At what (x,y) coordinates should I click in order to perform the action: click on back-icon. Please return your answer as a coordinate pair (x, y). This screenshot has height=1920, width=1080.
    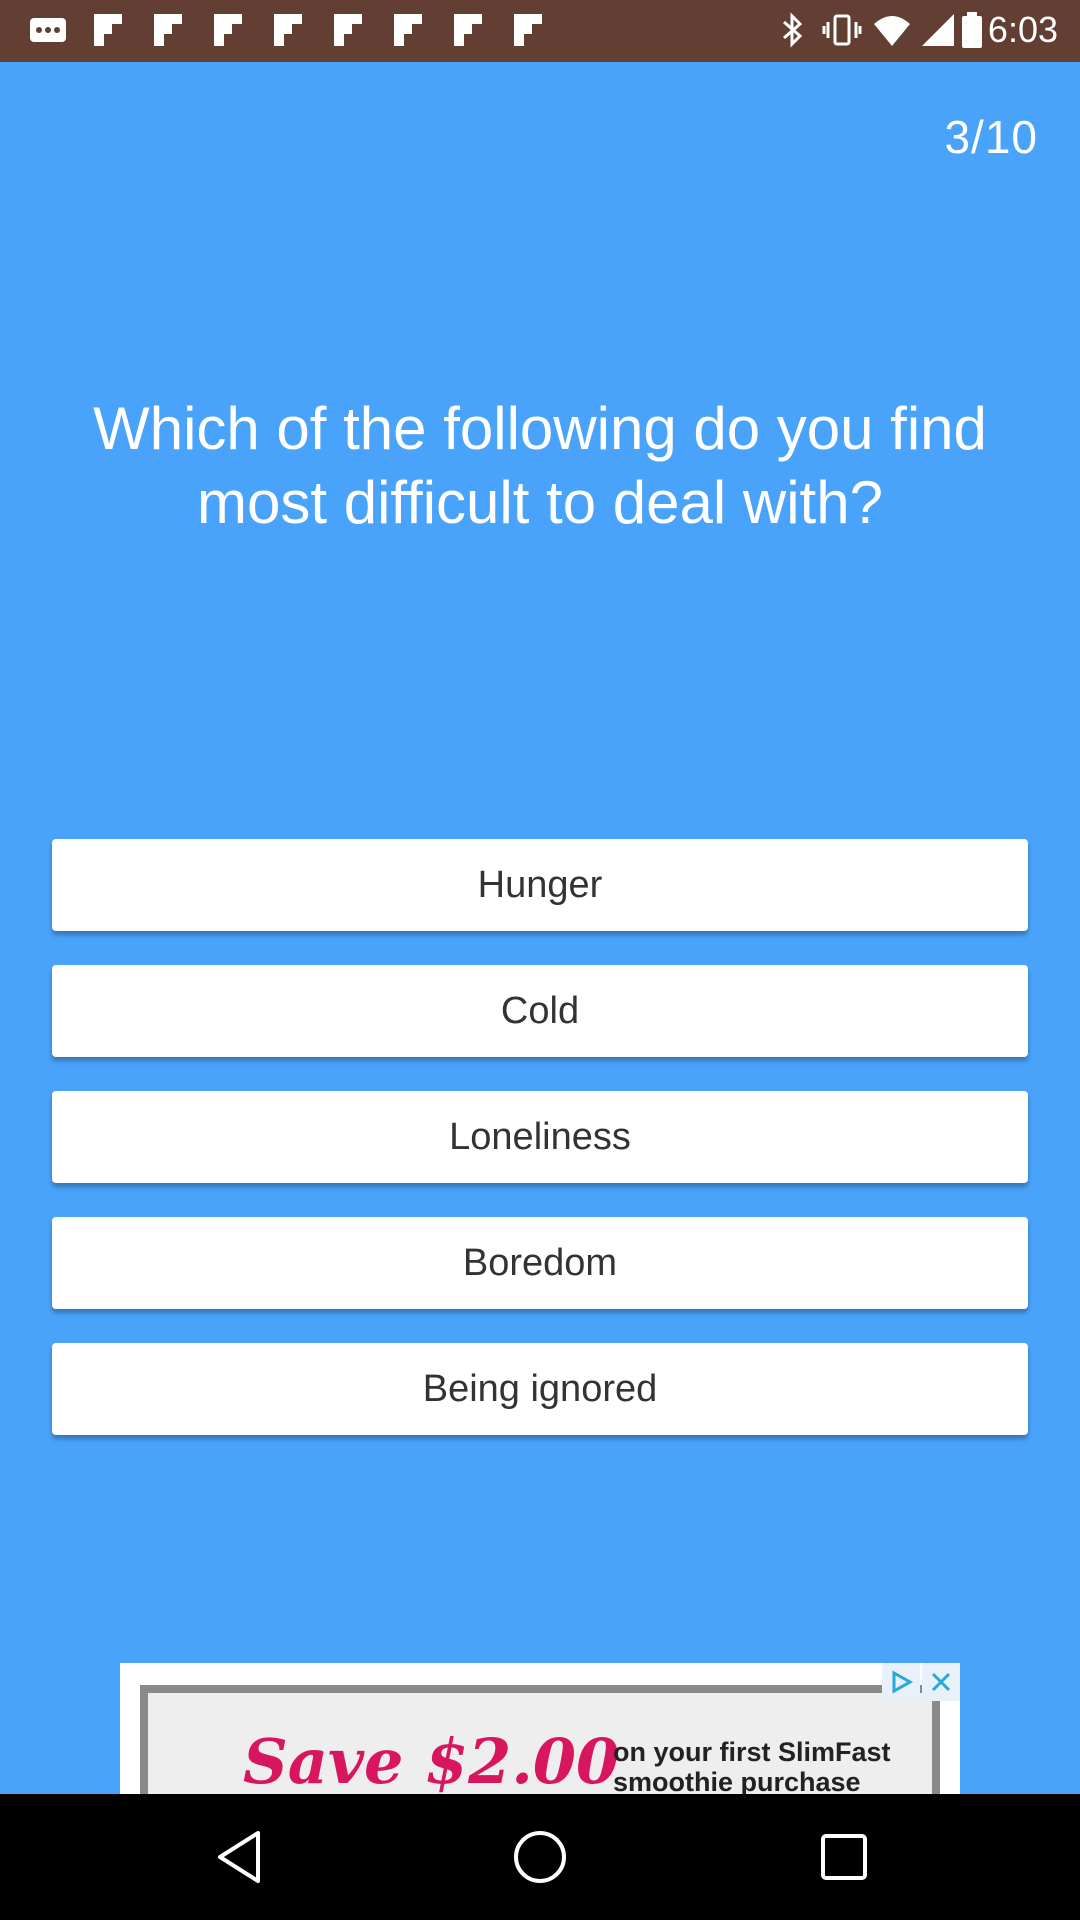
    Looking at the image, I should click on (240, 1857).